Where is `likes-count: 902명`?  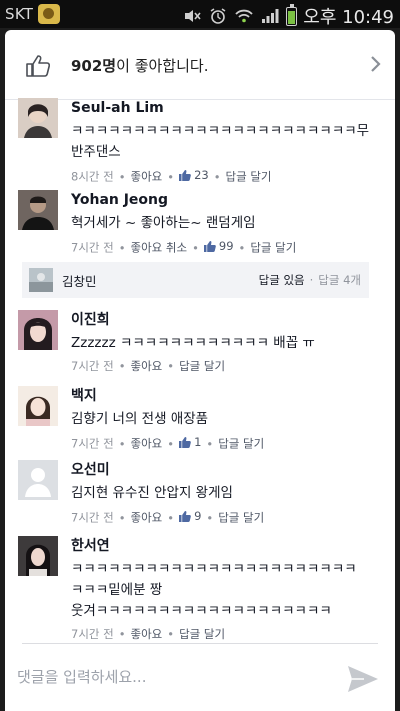
likes-count: 902명 is located at coordinates (94, 66).